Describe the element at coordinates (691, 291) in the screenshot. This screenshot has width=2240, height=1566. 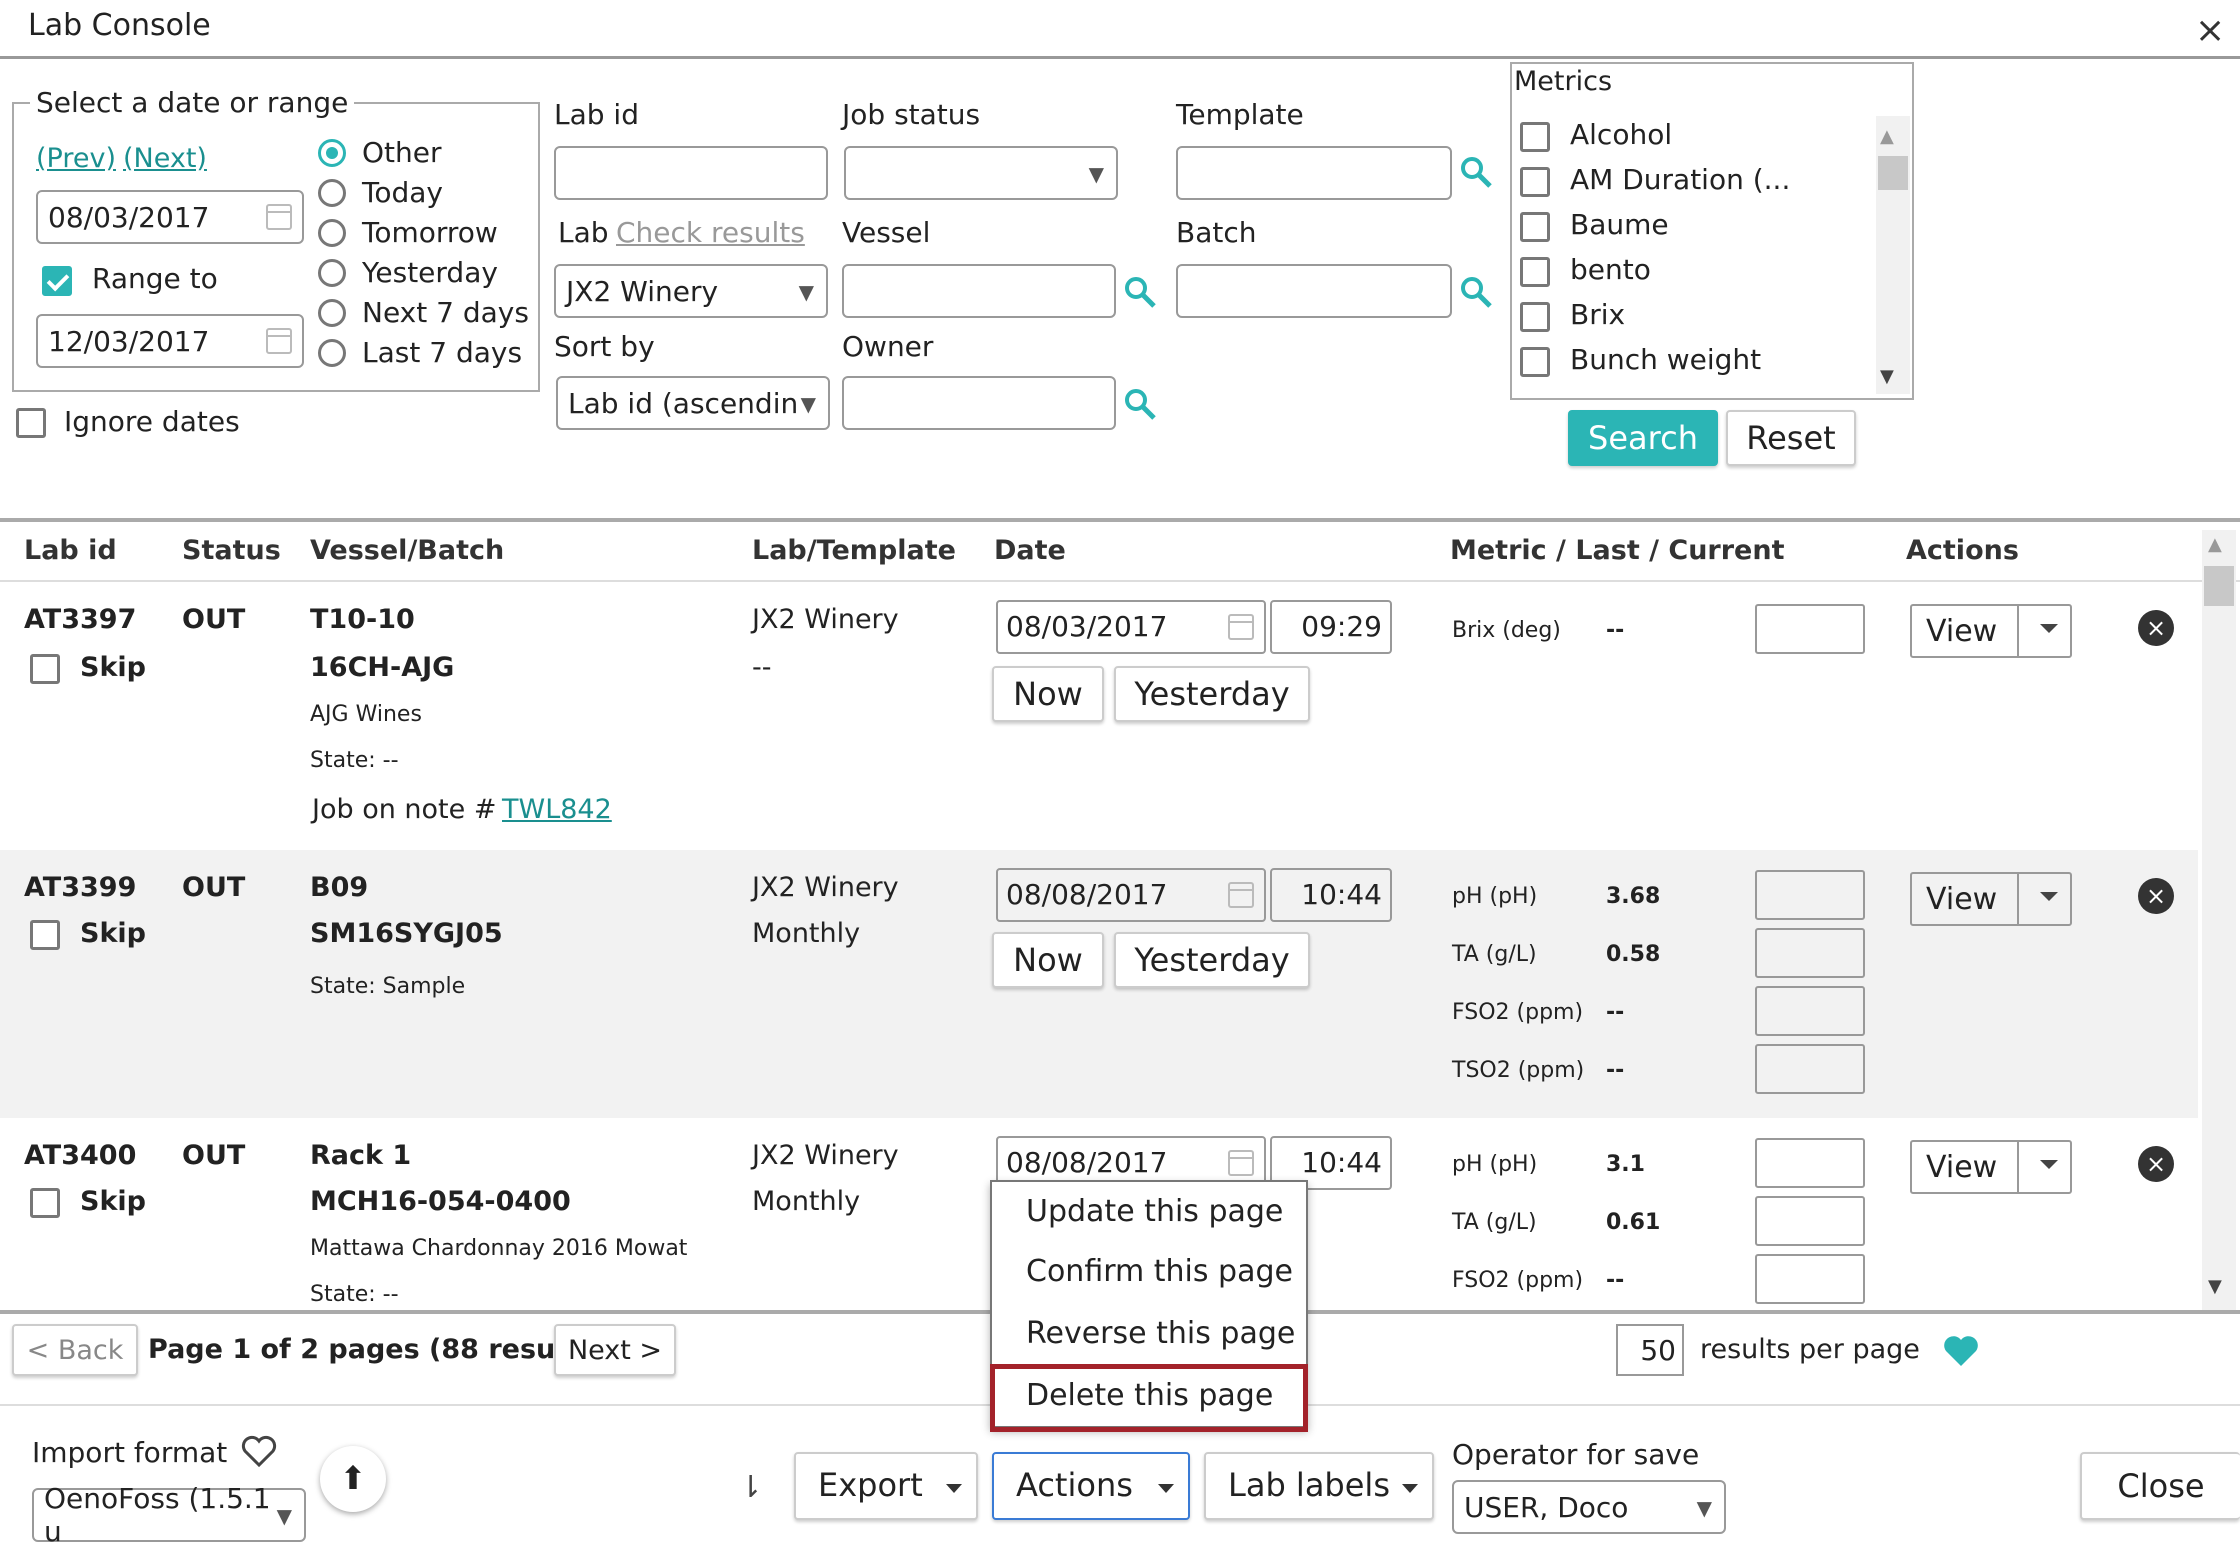
I see `lab-select: JX2 Winery` at that location.